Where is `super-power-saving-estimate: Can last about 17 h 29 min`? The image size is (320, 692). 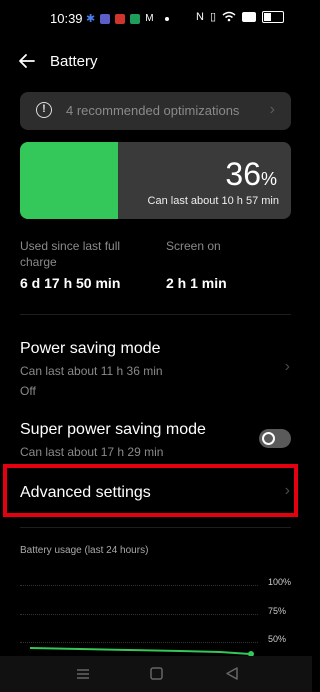
super-power-saving-estimate: Can last about 17 h 29 min is located at coordinates (92, 452).